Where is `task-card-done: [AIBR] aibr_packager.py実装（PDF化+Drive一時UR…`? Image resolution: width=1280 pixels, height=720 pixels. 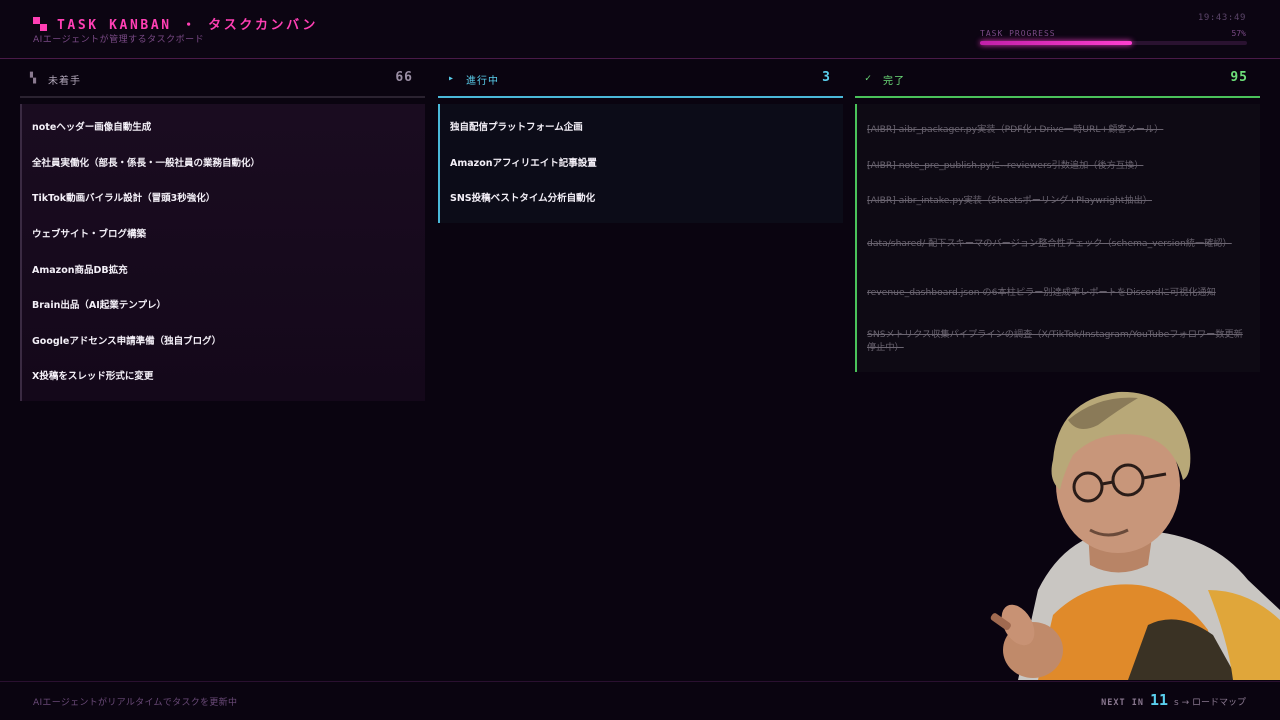 task-card-done: [AIBR] aibr_packager.py実装（PDF化+Drive一時UR… is located at coordinates (1058, 130).